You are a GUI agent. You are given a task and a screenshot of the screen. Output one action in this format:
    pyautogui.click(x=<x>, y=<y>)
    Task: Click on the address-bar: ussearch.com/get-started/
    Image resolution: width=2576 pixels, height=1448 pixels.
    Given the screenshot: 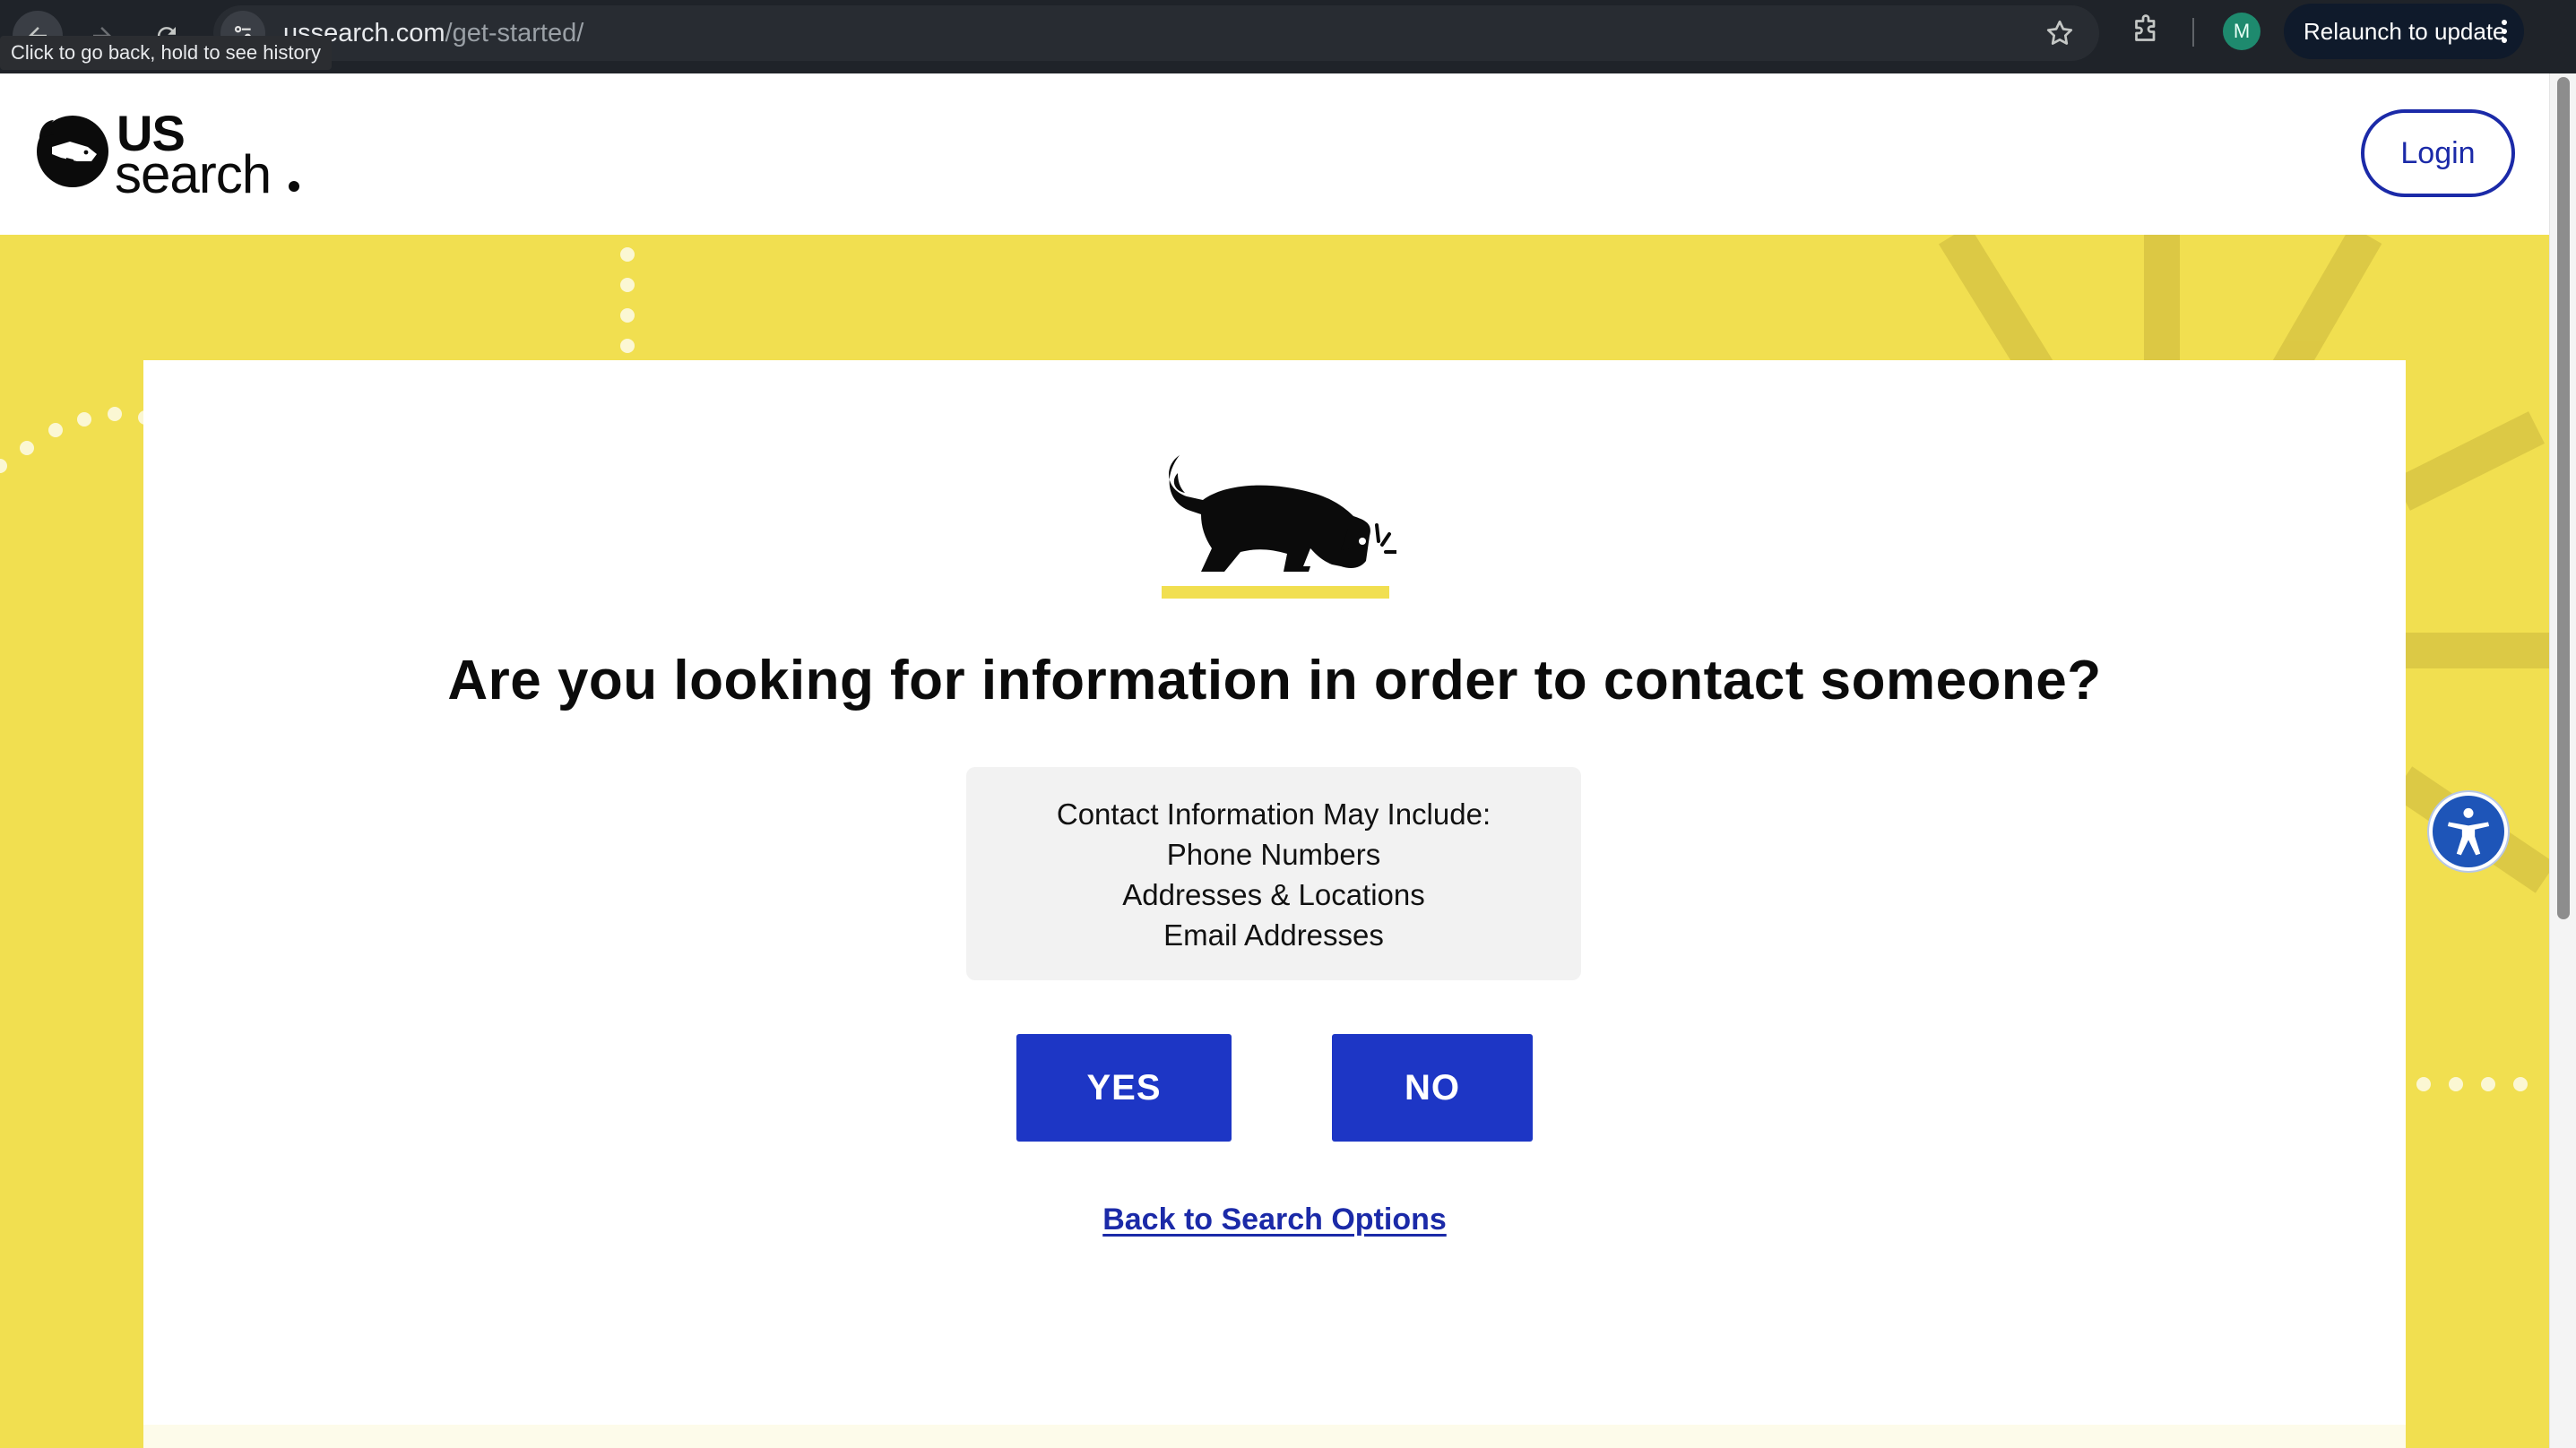 What is the action you would take?
    pyautogui.click(x=1156, y=33)
    